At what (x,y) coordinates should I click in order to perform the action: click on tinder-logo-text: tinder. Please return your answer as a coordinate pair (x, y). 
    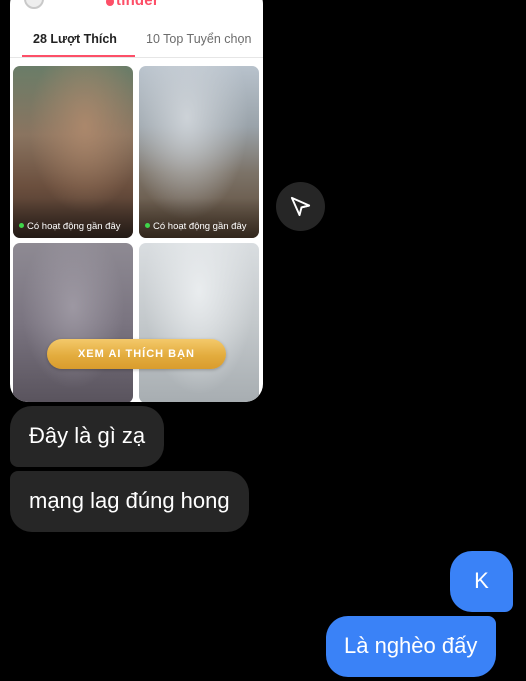
    Looking at the image, I should click on (137, 4).